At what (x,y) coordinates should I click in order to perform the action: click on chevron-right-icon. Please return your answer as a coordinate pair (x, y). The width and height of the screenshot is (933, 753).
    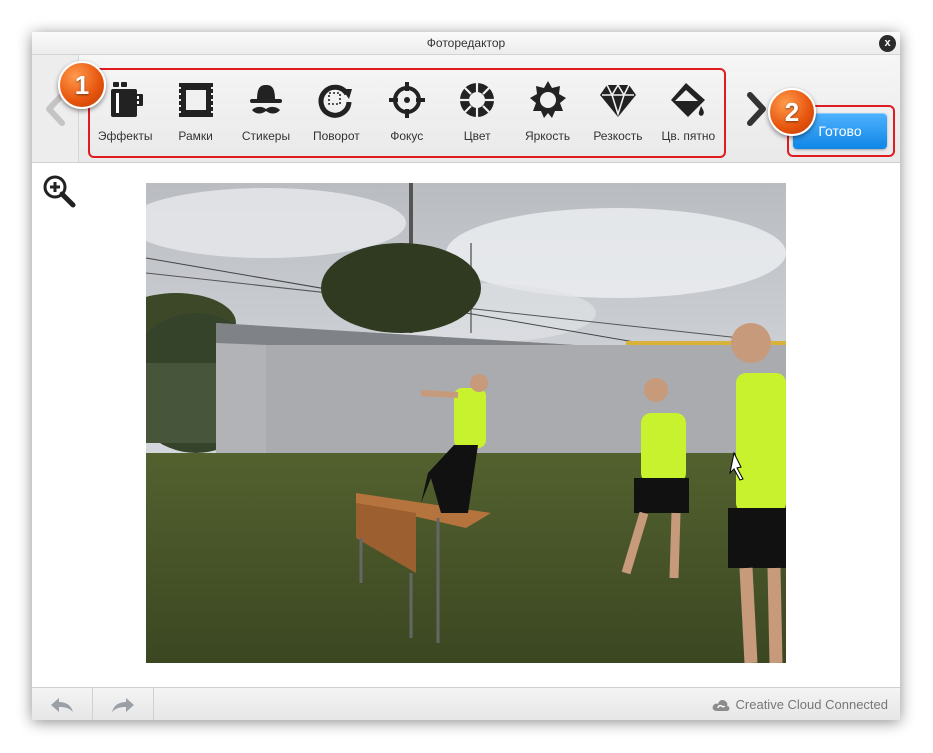
    Looking at the image, I should click on (756, 108).